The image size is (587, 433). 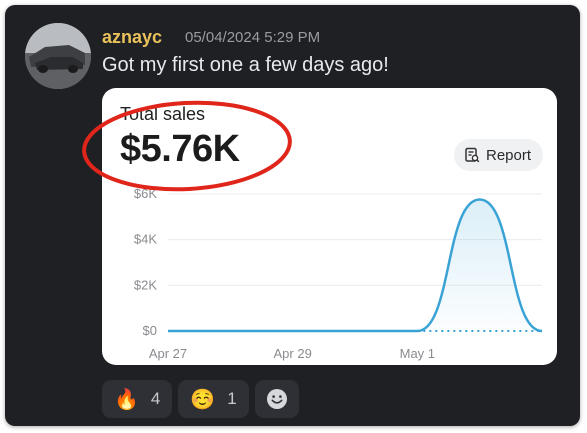 I want to click on x-tick-label: Apr 27, so click(x=168, y=353).